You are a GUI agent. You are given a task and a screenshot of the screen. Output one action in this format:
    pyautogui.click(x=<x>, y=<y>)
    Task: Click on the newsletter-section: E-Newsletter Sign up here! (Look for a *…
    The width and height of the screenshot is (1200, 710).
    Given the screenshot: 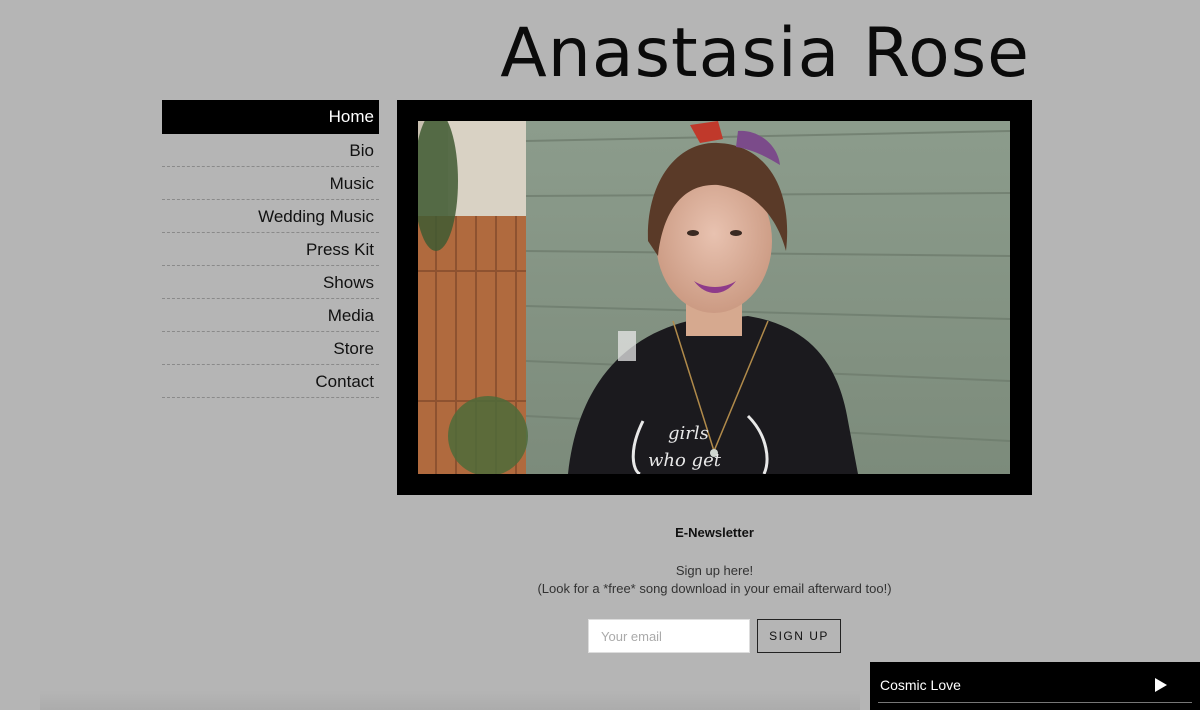 What is the action you would take?
    pyautogui.click(x=714, y=588)
    